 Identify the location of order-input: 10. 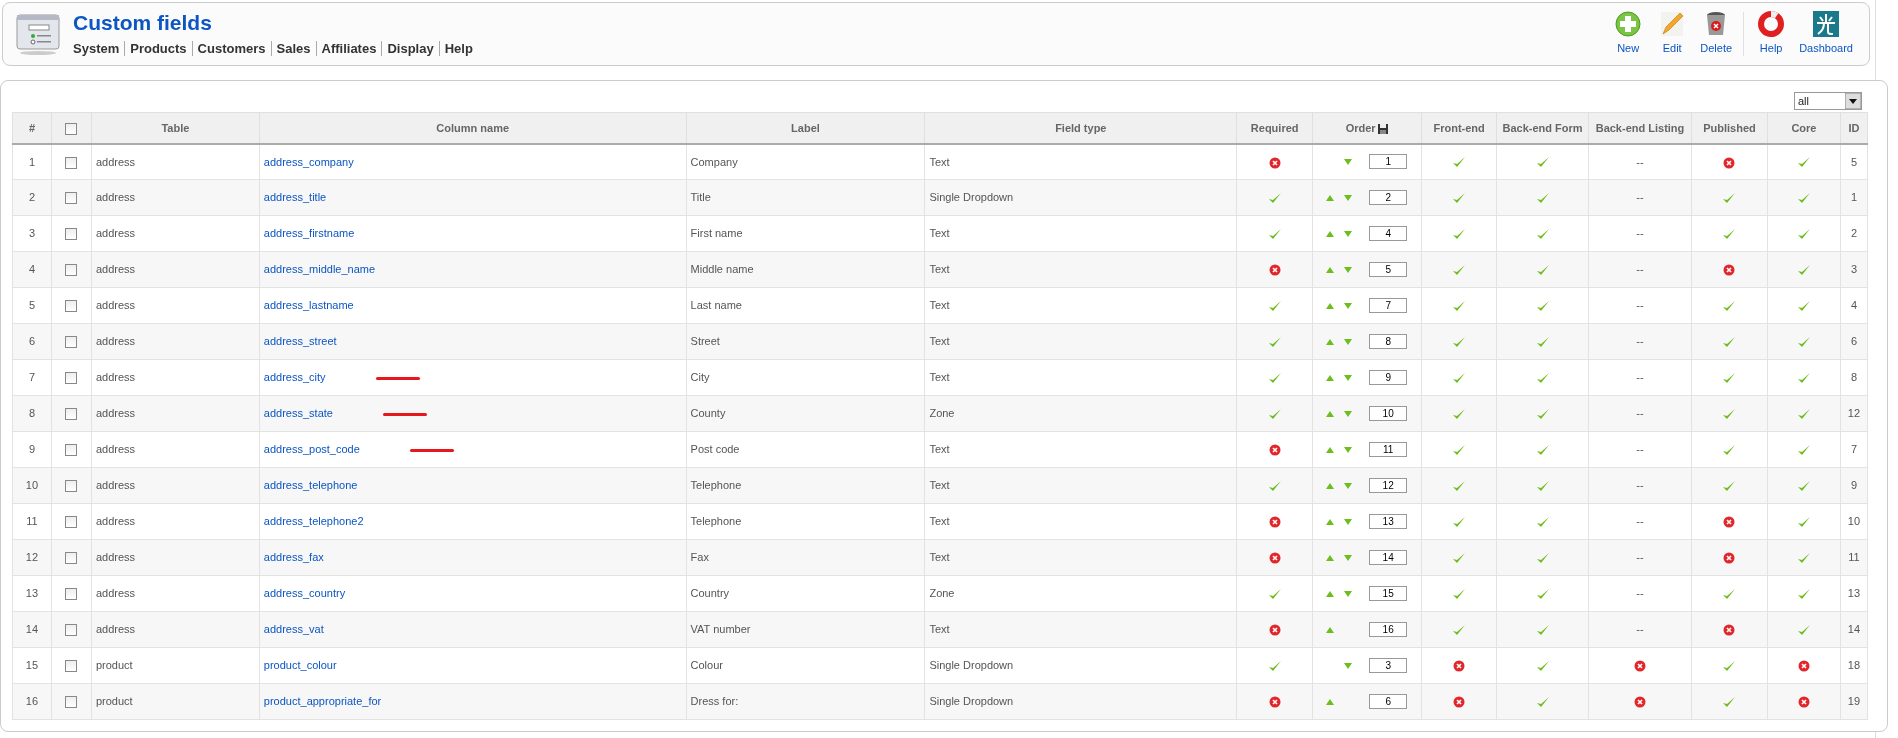
(1388, 413).